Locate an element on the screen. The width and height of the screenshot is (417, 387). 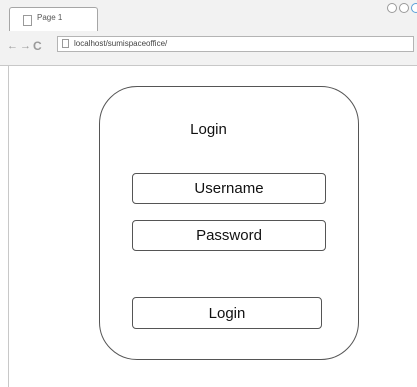
title-bar: Page 1 is located at coordinates (208, 16).